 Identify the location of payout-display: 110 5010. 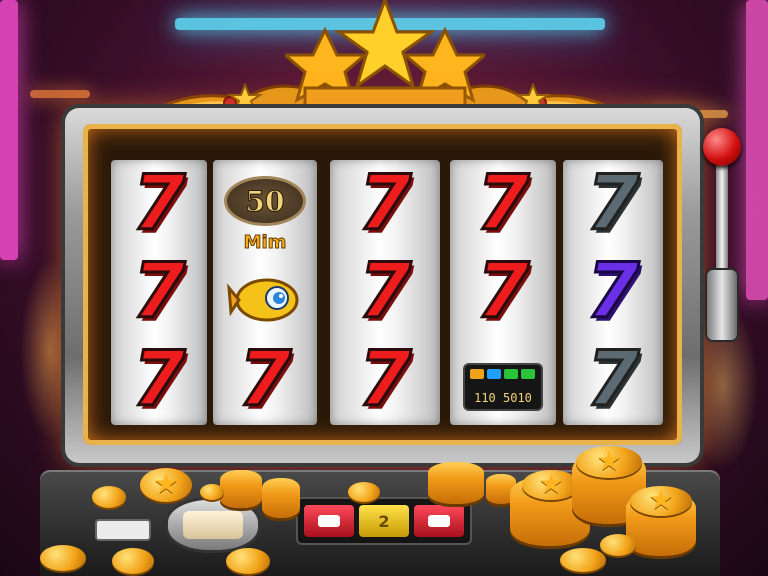
(503, 387).